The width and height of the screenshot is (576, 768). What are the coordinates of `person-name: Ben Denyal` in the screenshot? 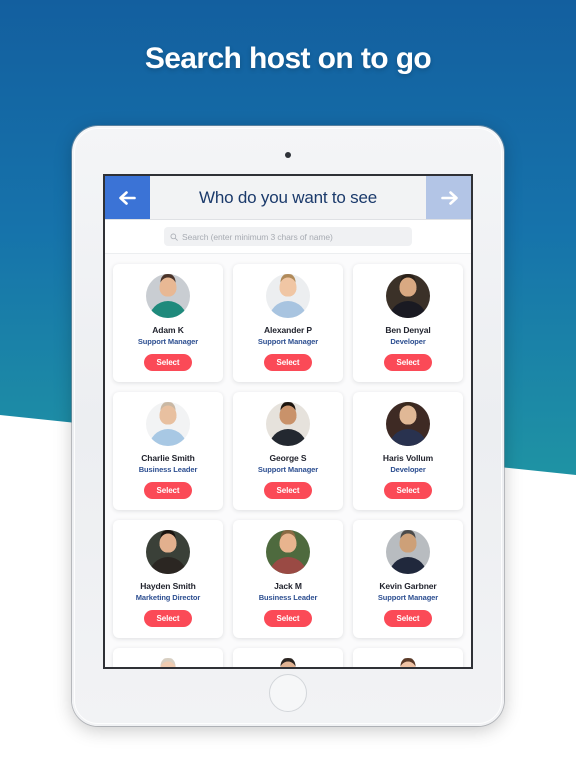 It's located at (408, 330).